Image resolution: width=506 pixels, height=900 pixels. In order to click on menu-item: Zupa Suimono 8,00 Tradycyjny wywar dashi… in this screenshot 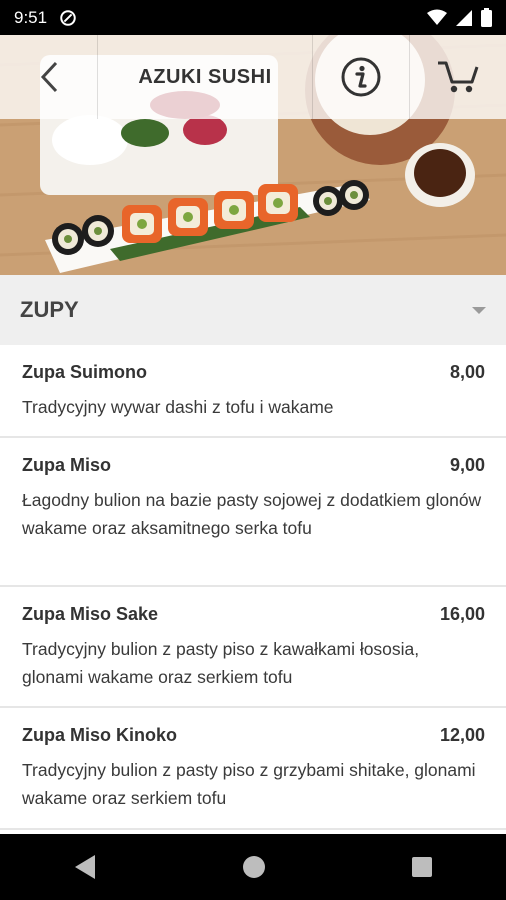, I will do `click(253, 391)`.